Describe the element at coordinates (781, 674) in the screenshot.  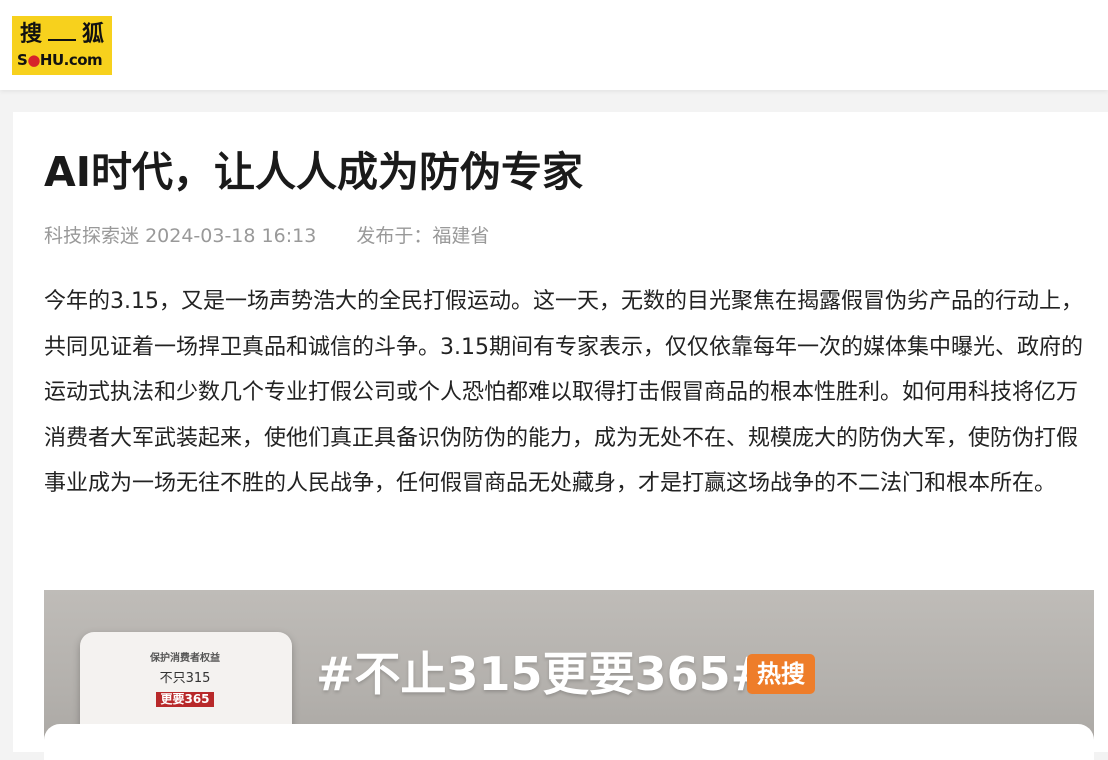
I see `hot-search-badge: 热搜` at that location.